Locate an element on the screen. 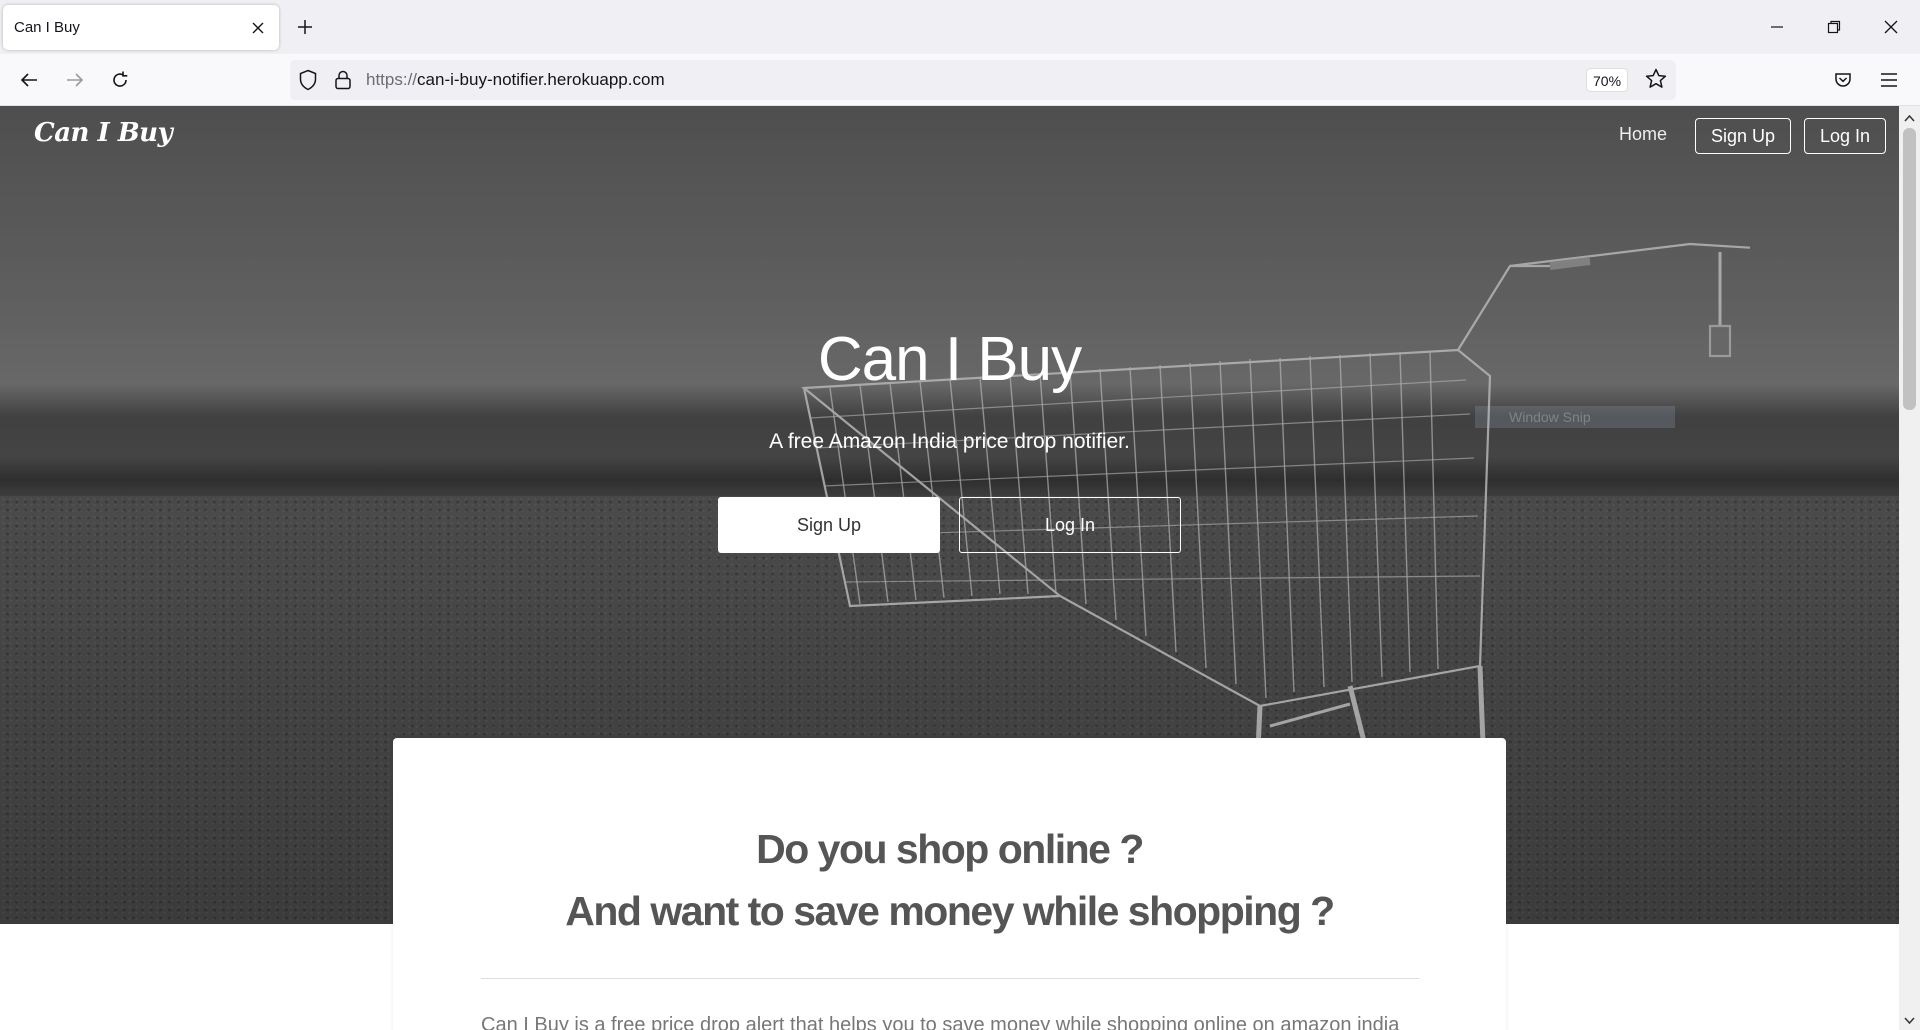  window-snip-overlay: Window Snip is located at coordinates (1575, 417).